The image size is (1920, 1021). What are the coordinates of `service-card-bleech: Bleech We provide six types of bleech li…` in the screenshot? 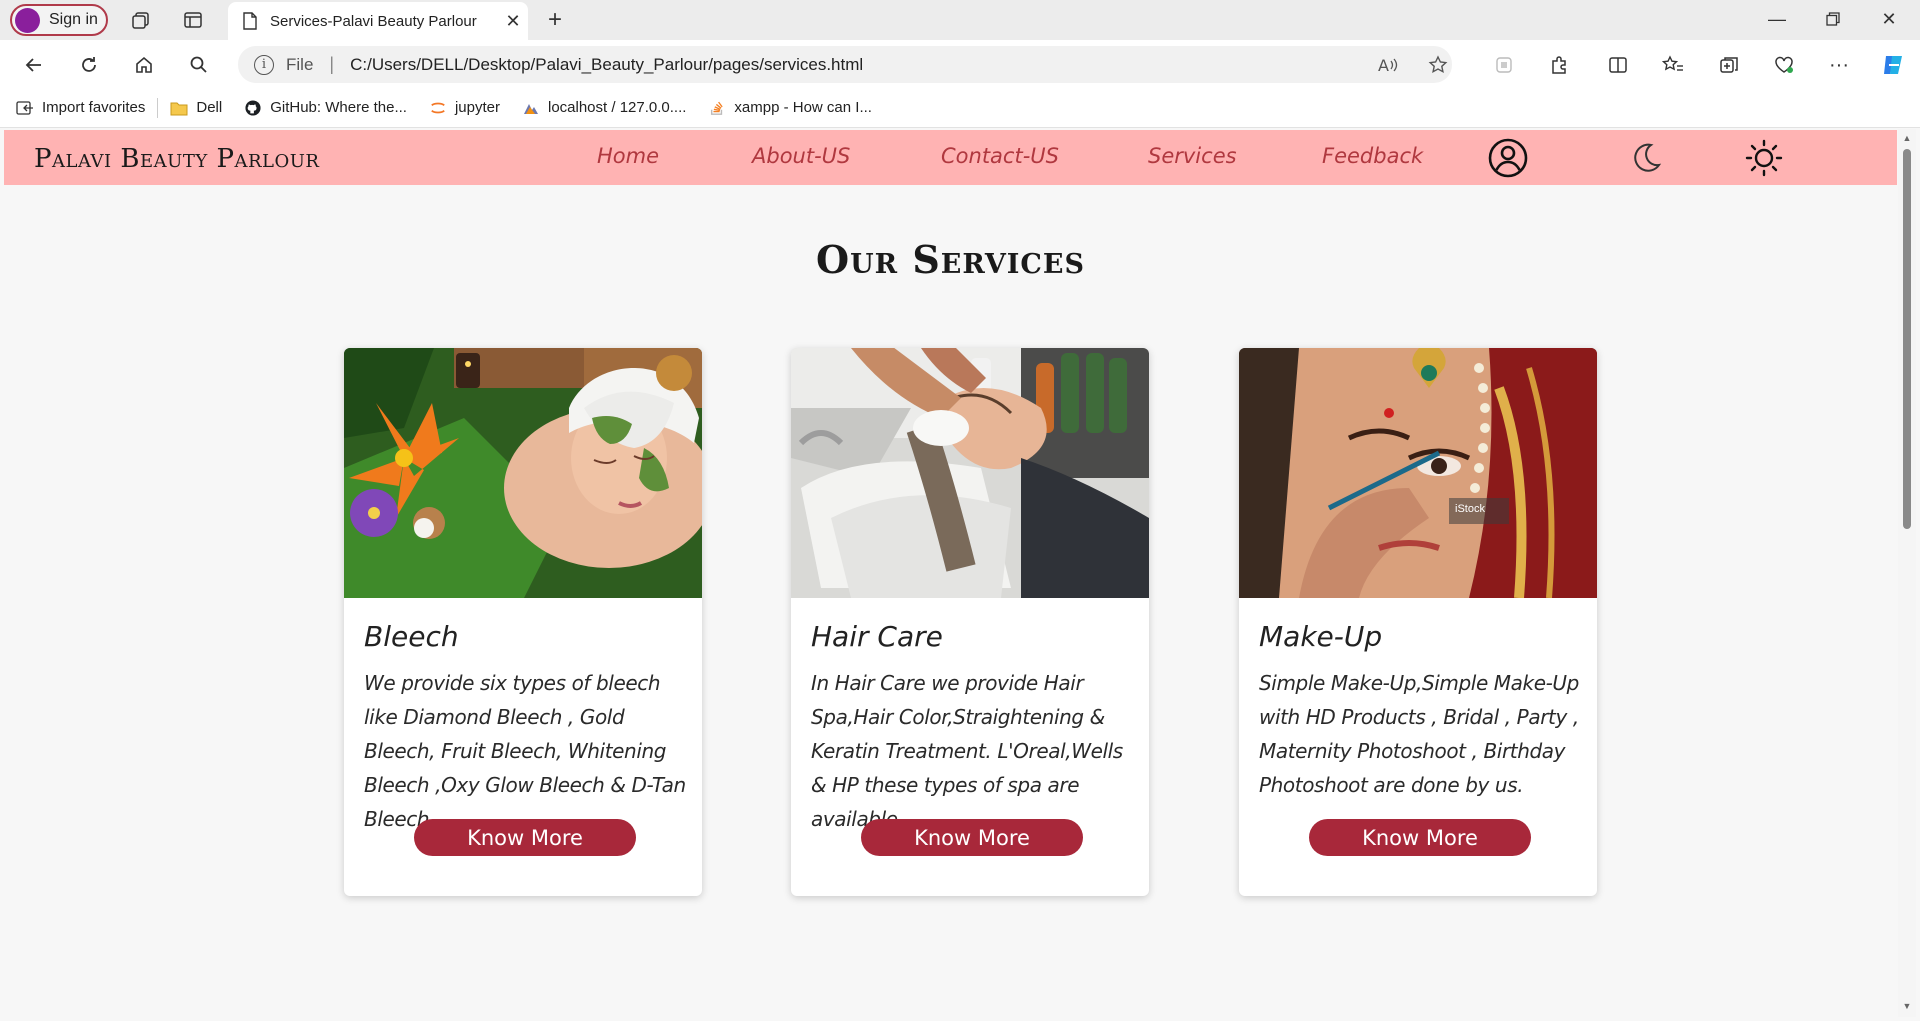 It's located at (523, 622).